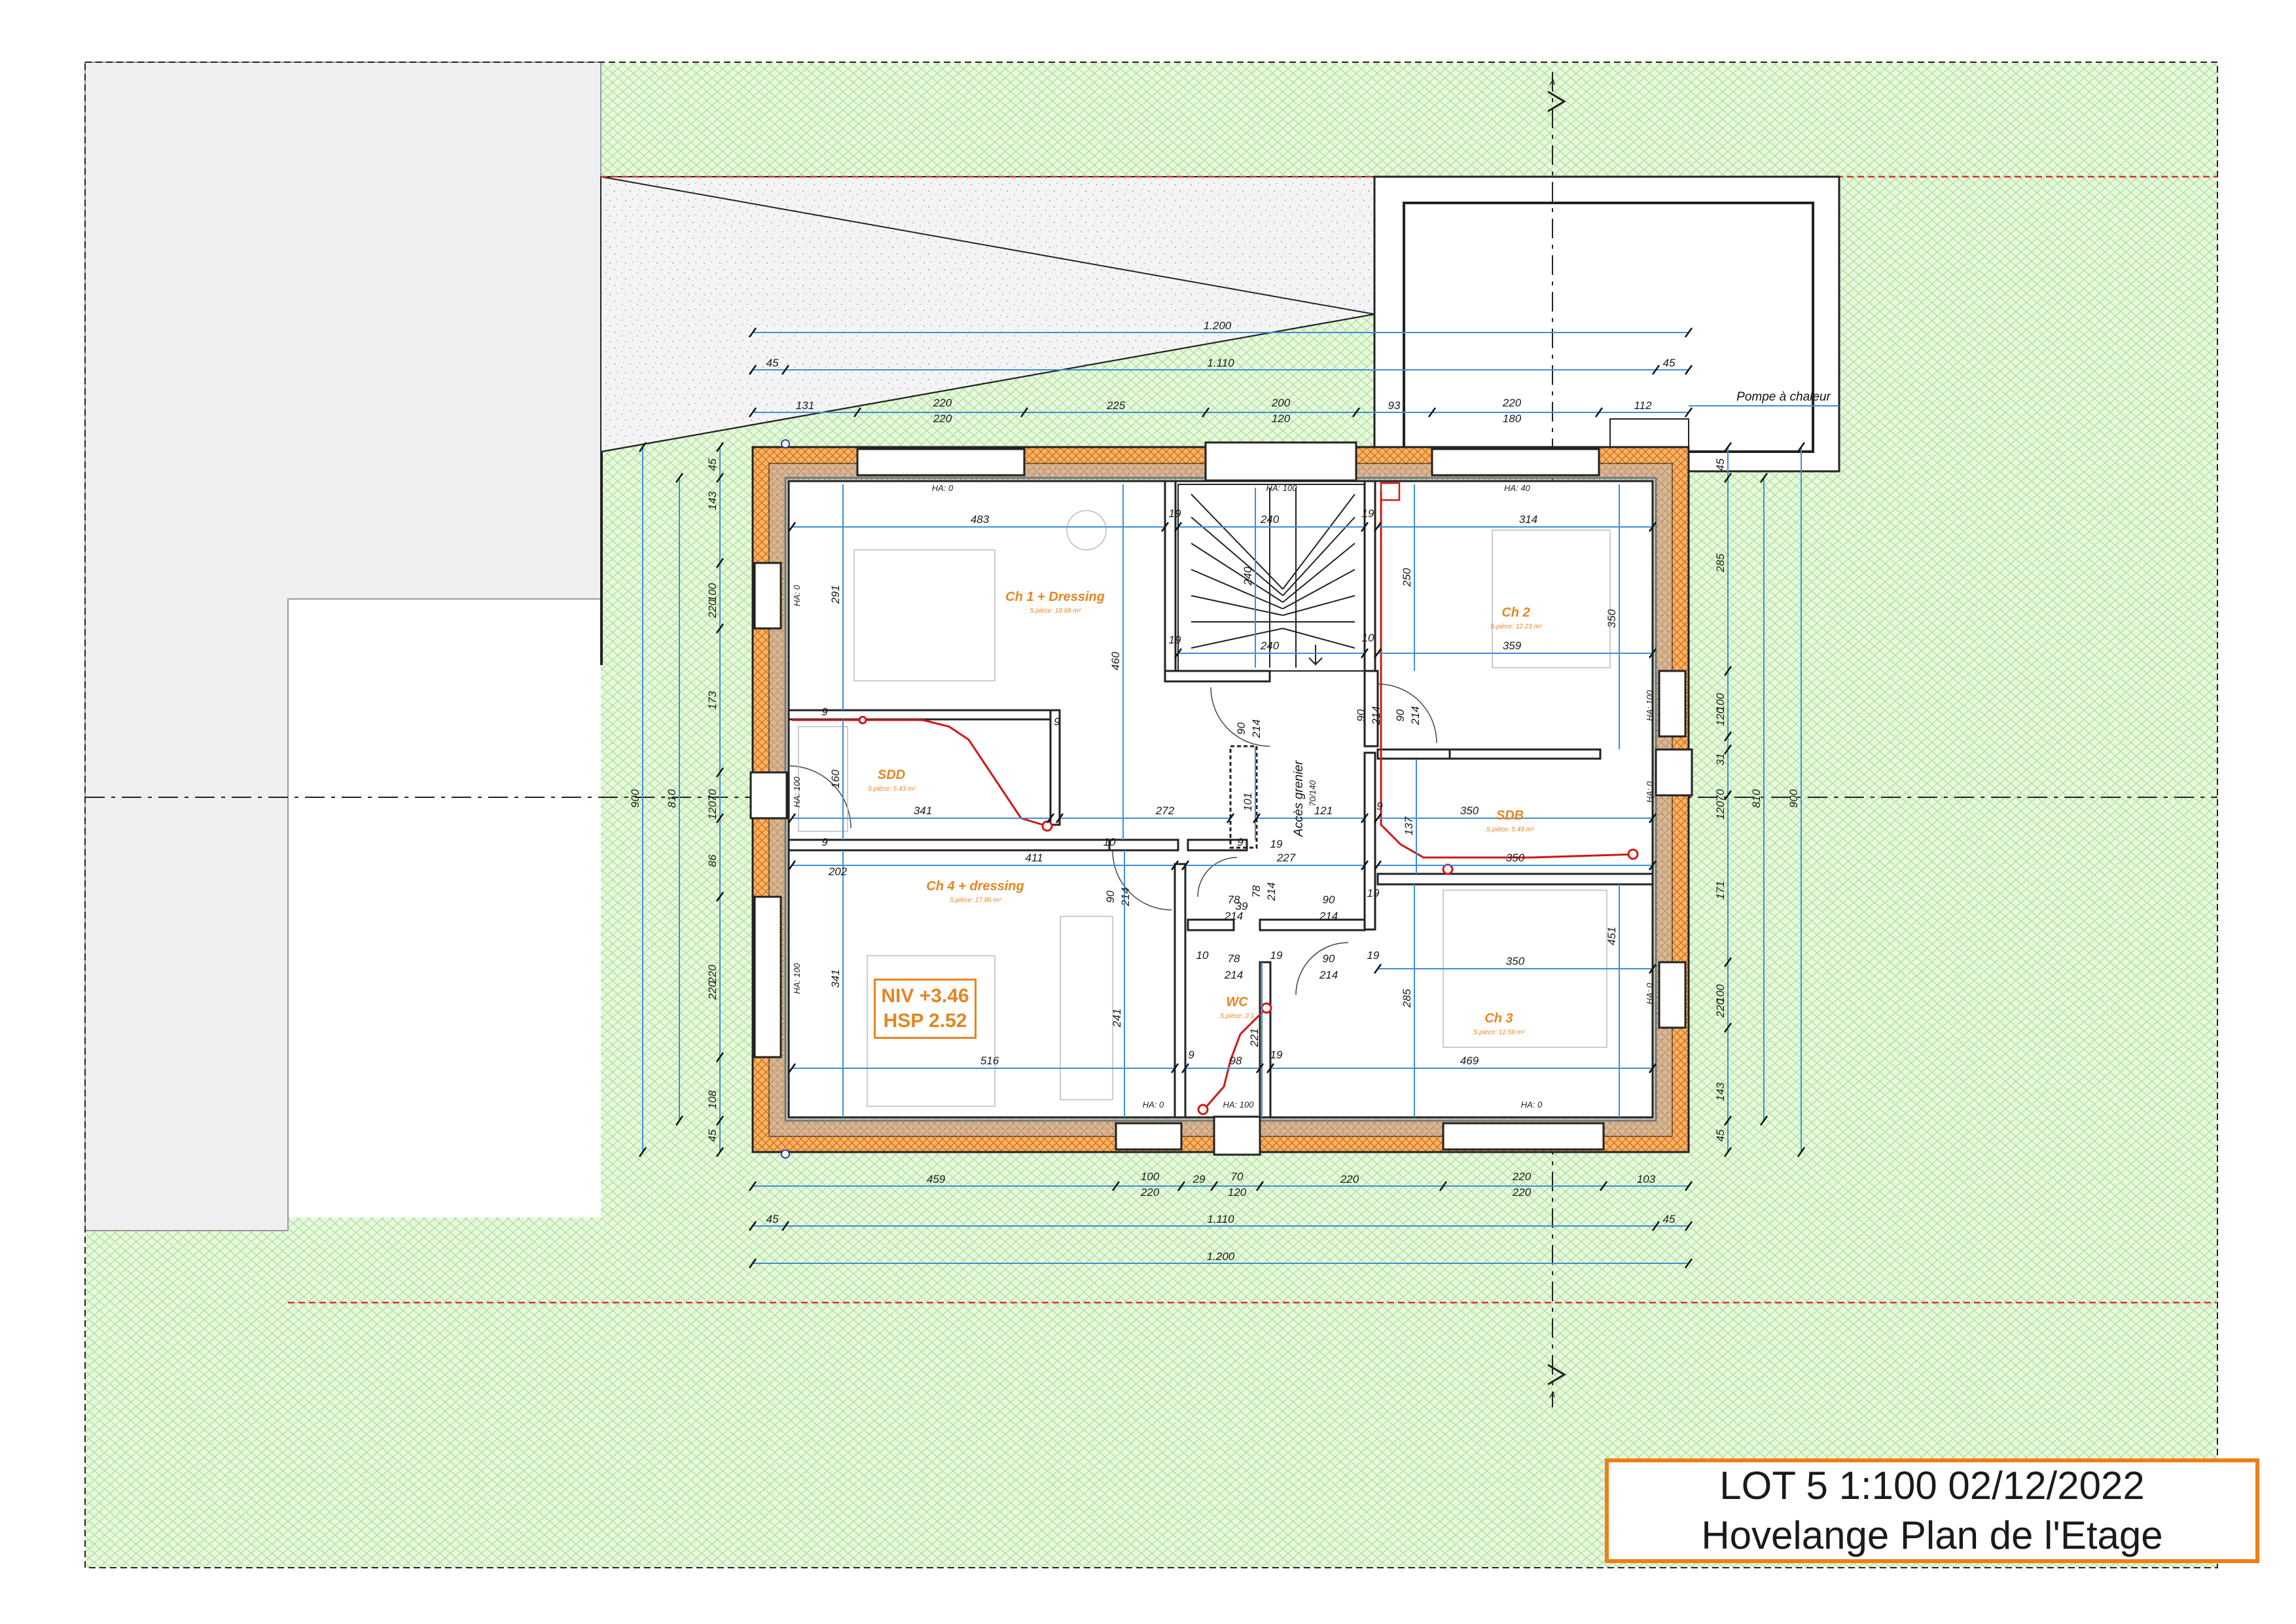 Image resolution: width=2296 pixels, height=1624 pixels. Describe the element at coordinates (1932, 1535) in the screenshot. I see `title-line-2: Hovelange Plan de l'Etage` at that location.